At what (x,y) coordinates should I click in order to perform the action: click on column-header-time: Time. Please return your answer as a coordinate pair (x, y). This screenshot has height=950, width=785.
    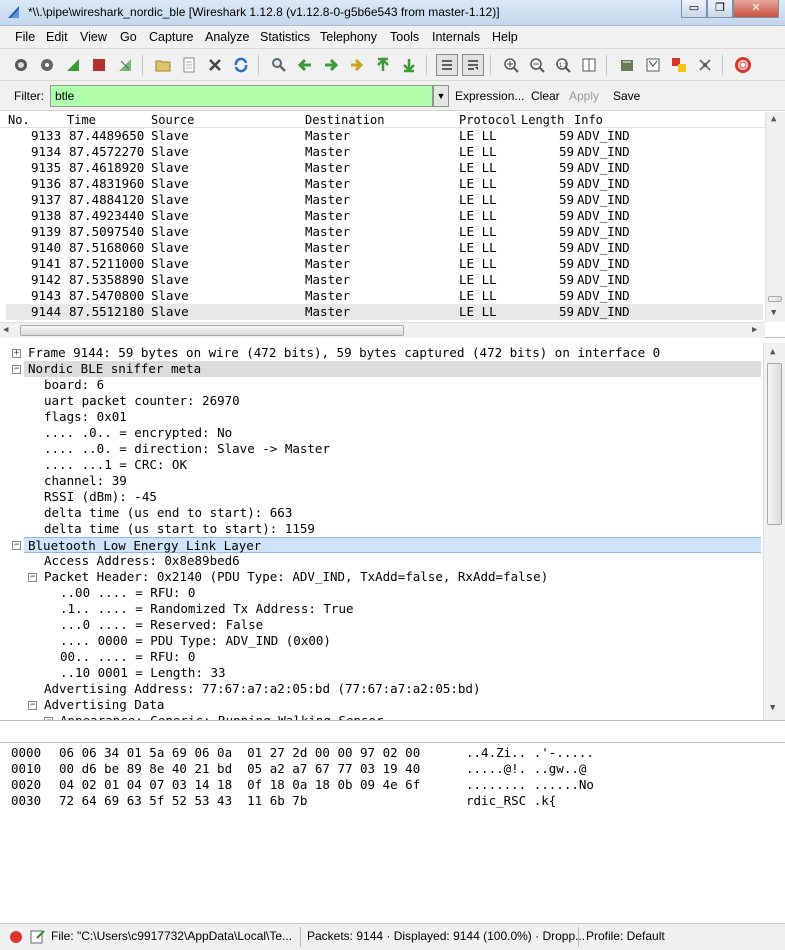
    Looking at the image, I should click on (81, 120).